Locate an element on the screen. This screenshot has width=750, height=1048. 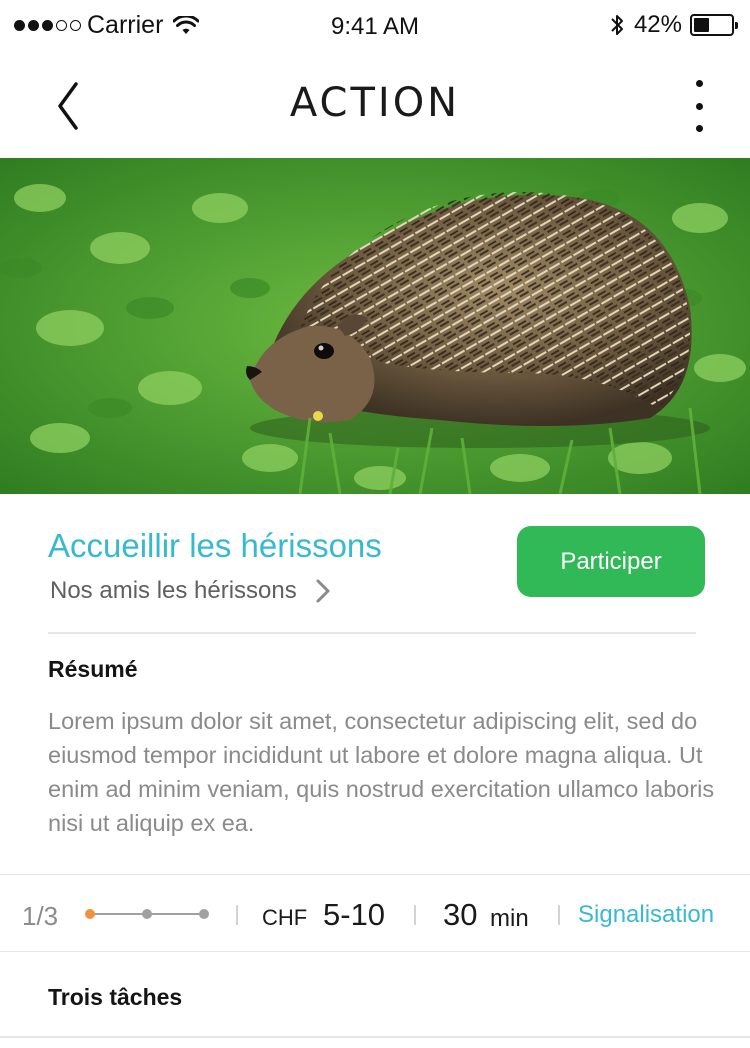
more-options-button is located at coordinates (699, 106).